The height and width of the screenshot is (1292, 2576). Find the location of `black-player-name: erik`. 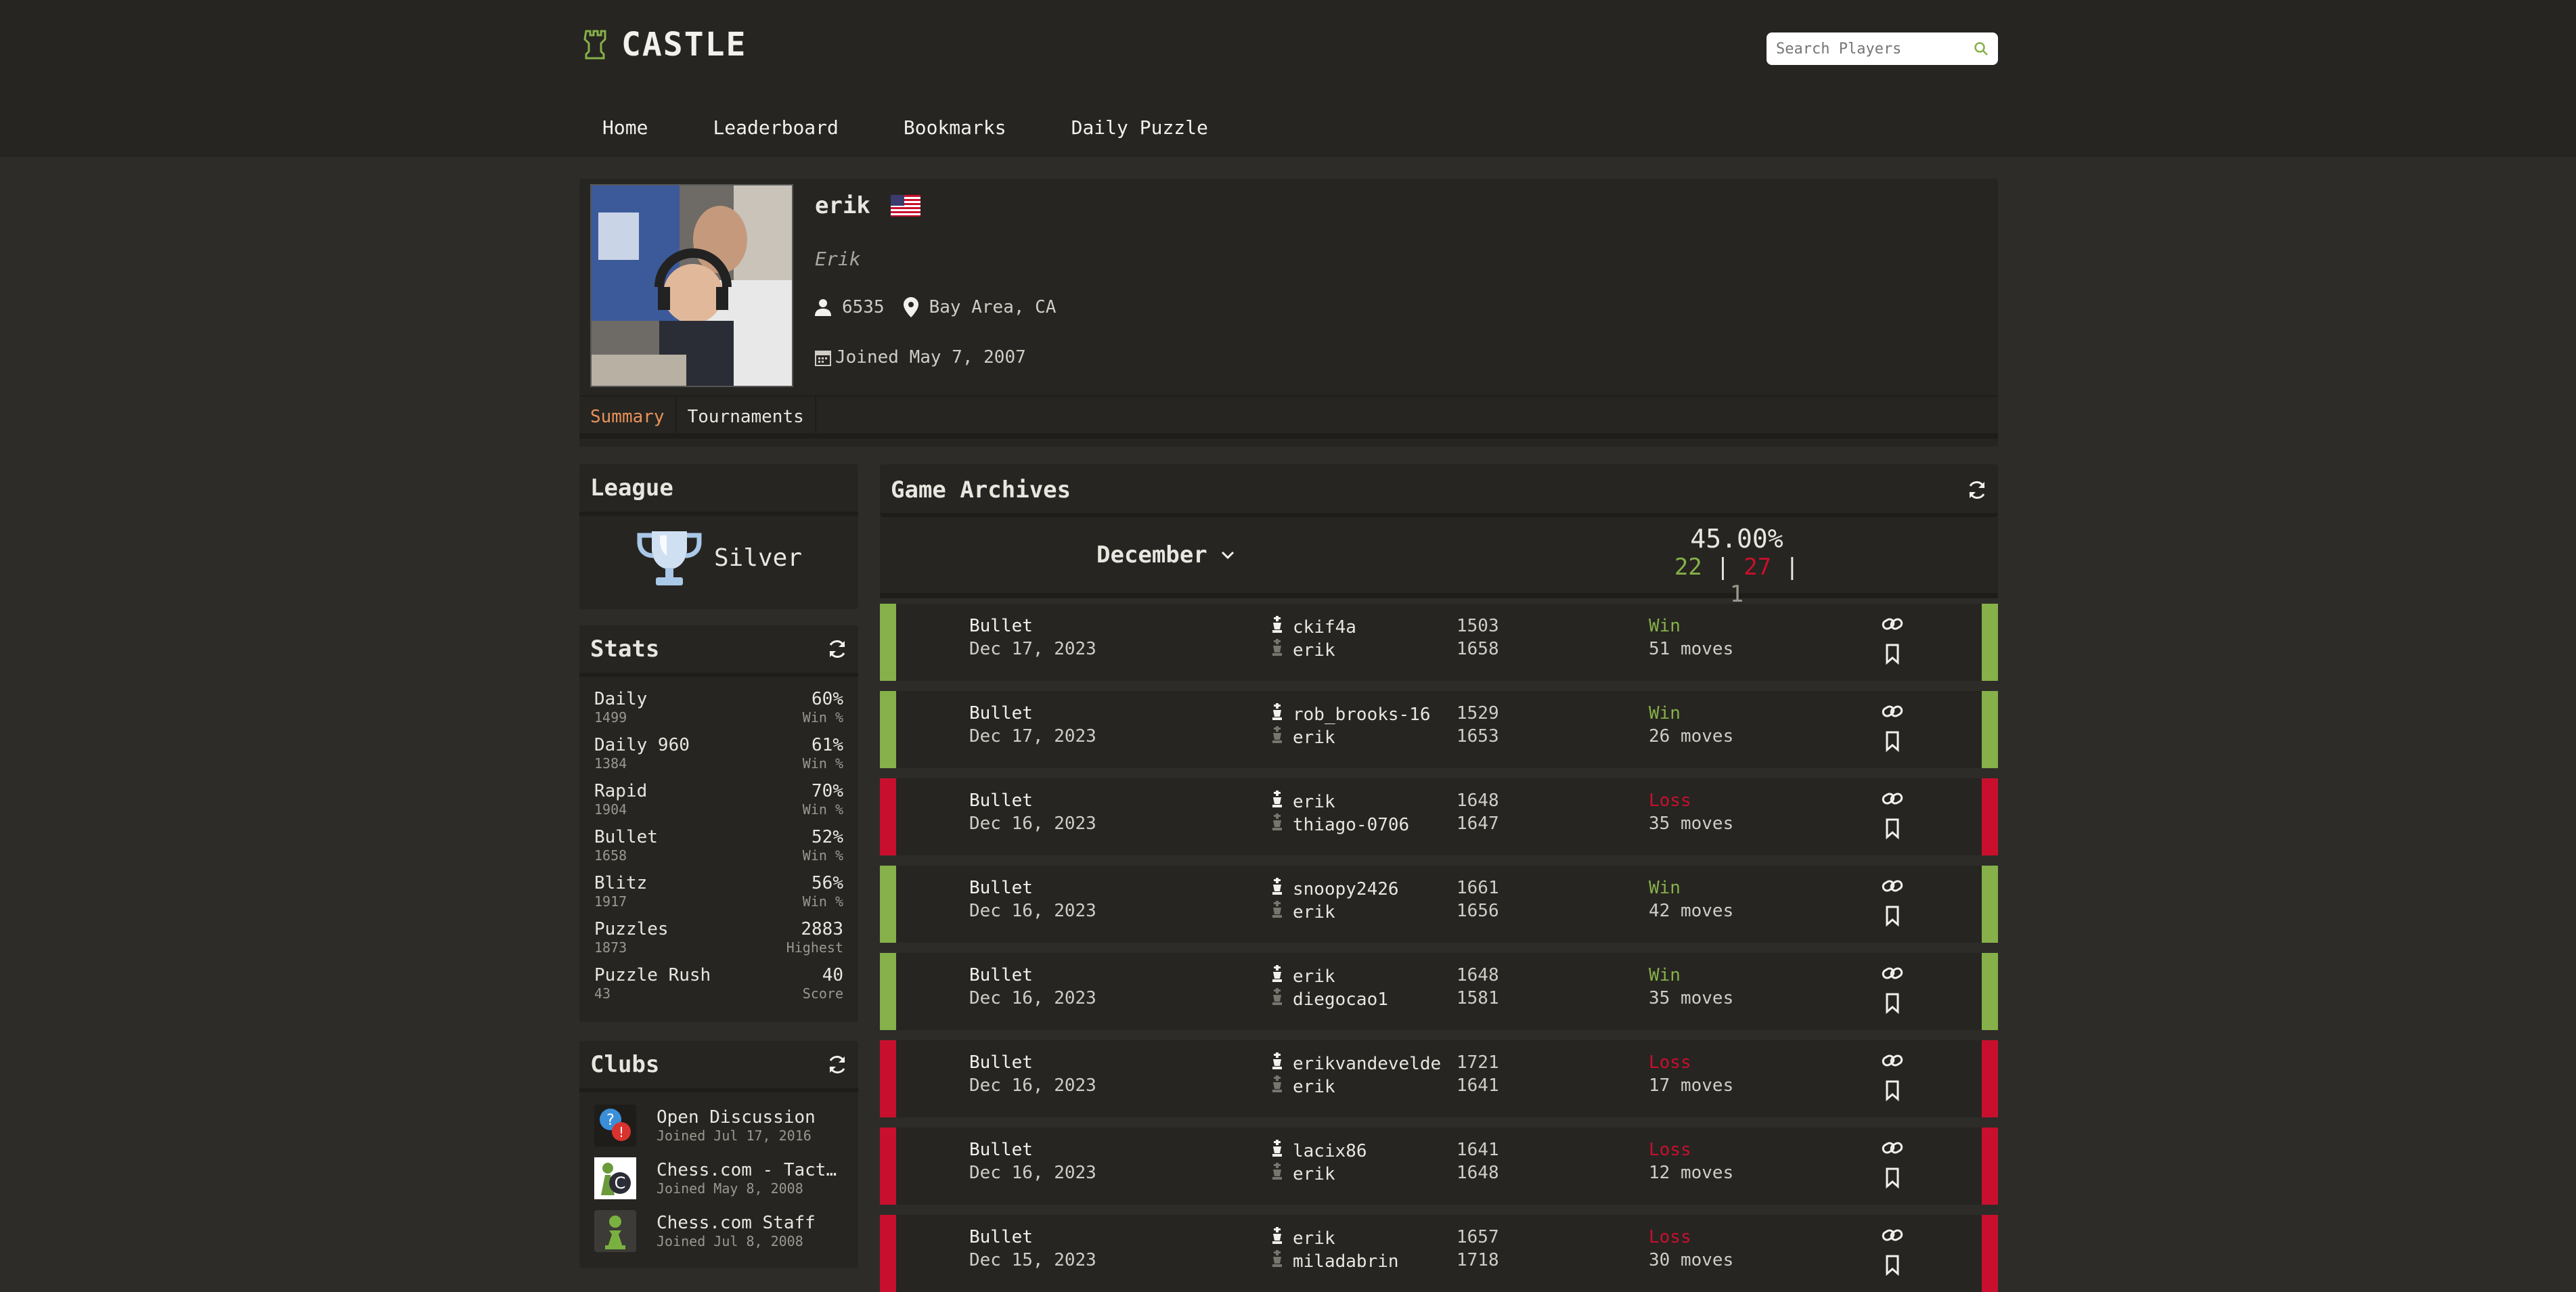

black-player-name: erik is located at coordinates (1314, 1173).